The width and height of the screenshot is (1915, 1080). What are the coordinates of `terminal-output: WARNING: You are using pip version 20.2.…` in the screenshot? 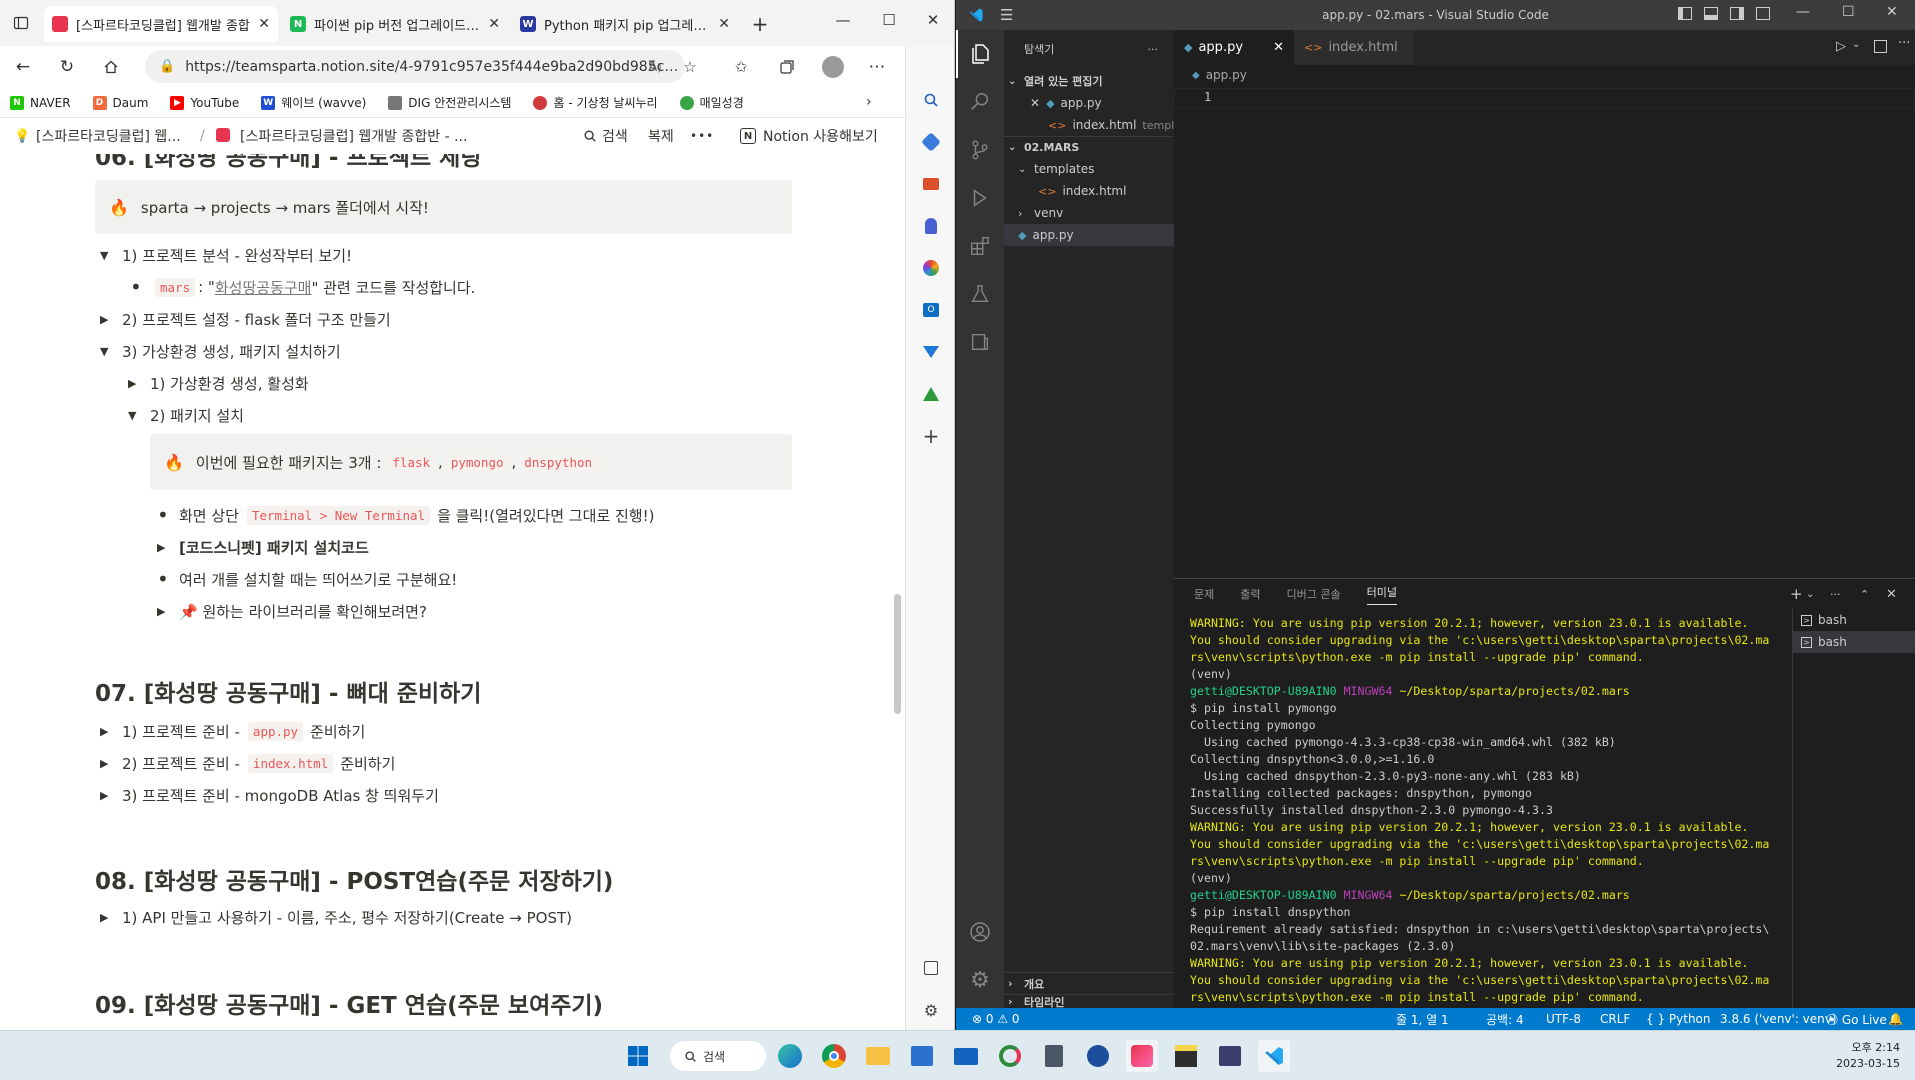 It's located at (1490, 811).